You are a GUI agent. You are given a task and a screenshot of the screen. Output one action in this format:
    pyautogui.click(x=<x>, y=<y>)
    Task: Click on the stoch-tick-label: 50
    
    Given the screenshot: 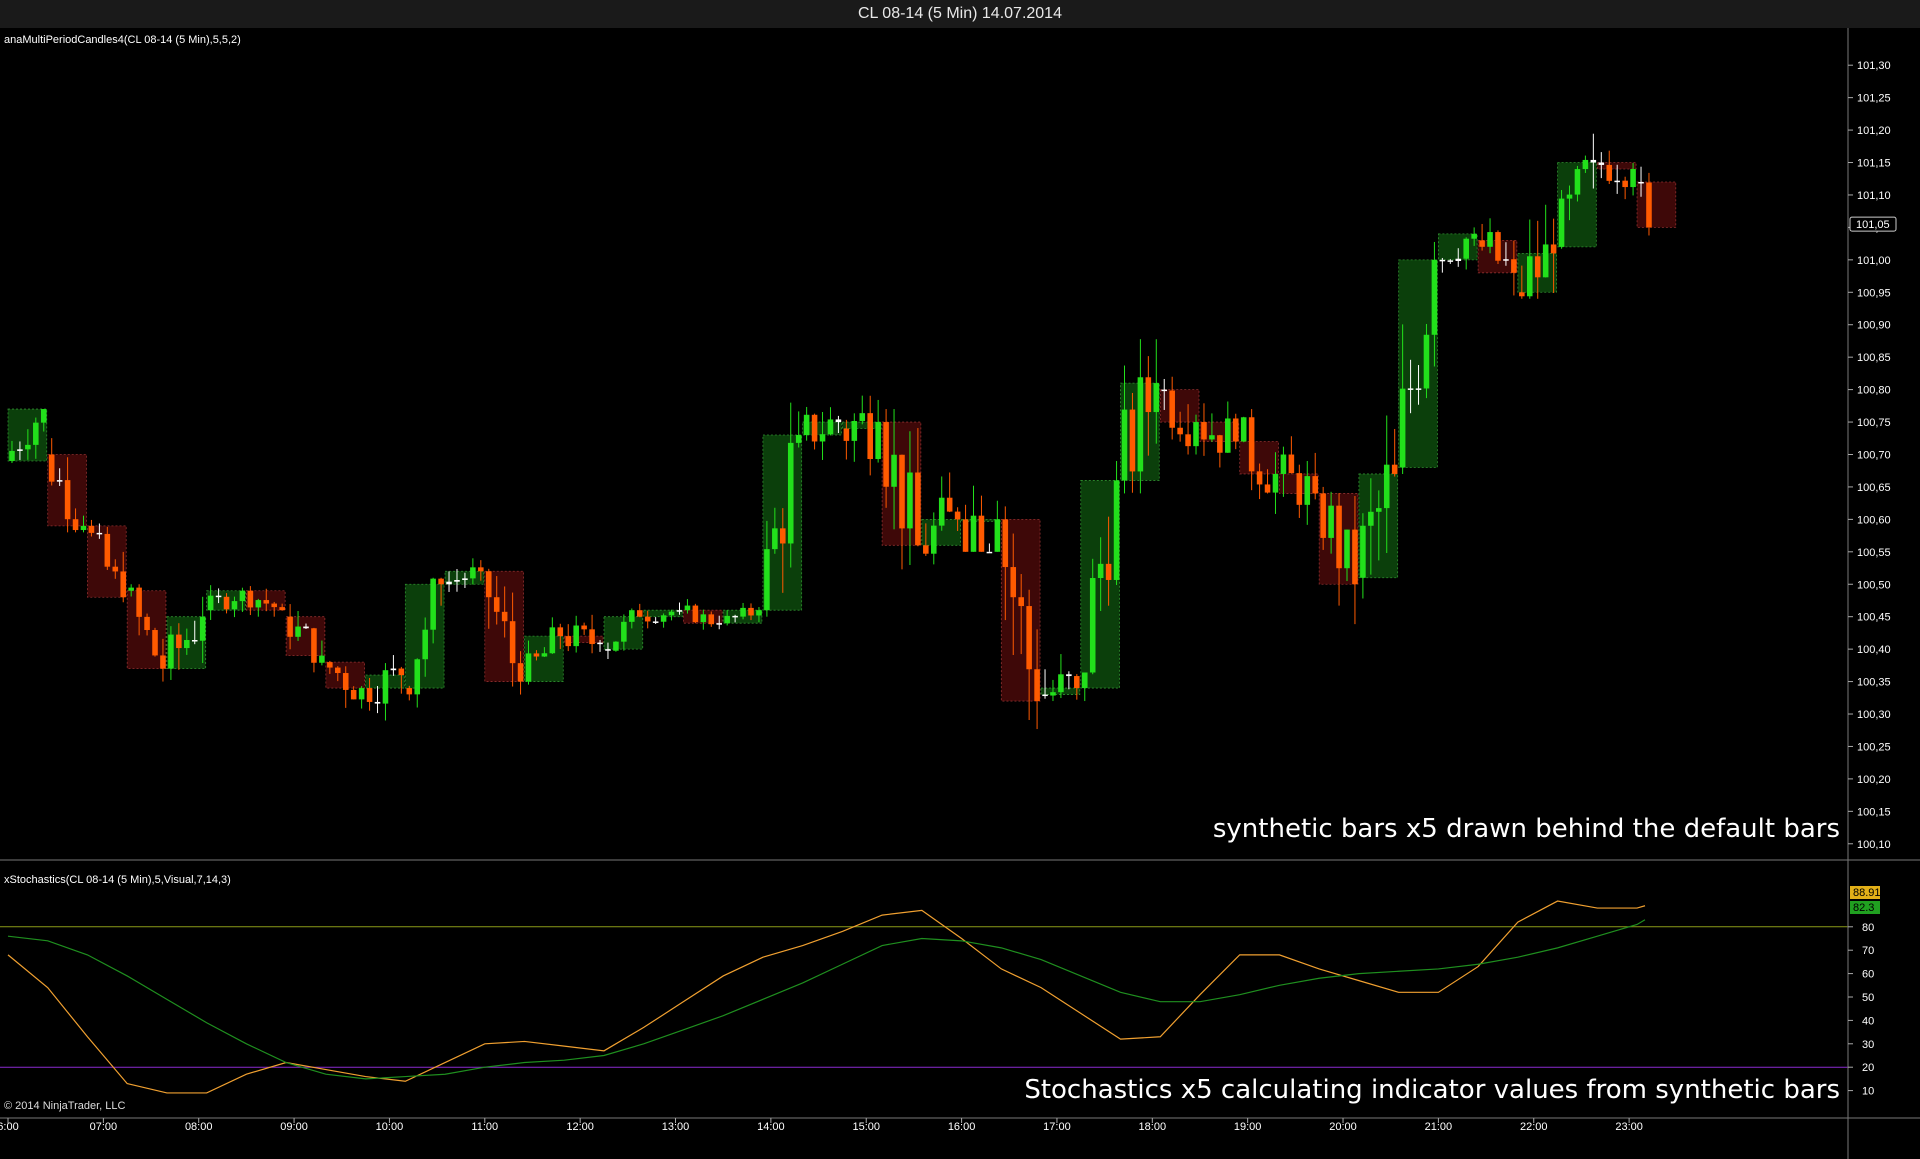 What is the action you would take?
    pyautogui.click(x=1868, y=998)
    